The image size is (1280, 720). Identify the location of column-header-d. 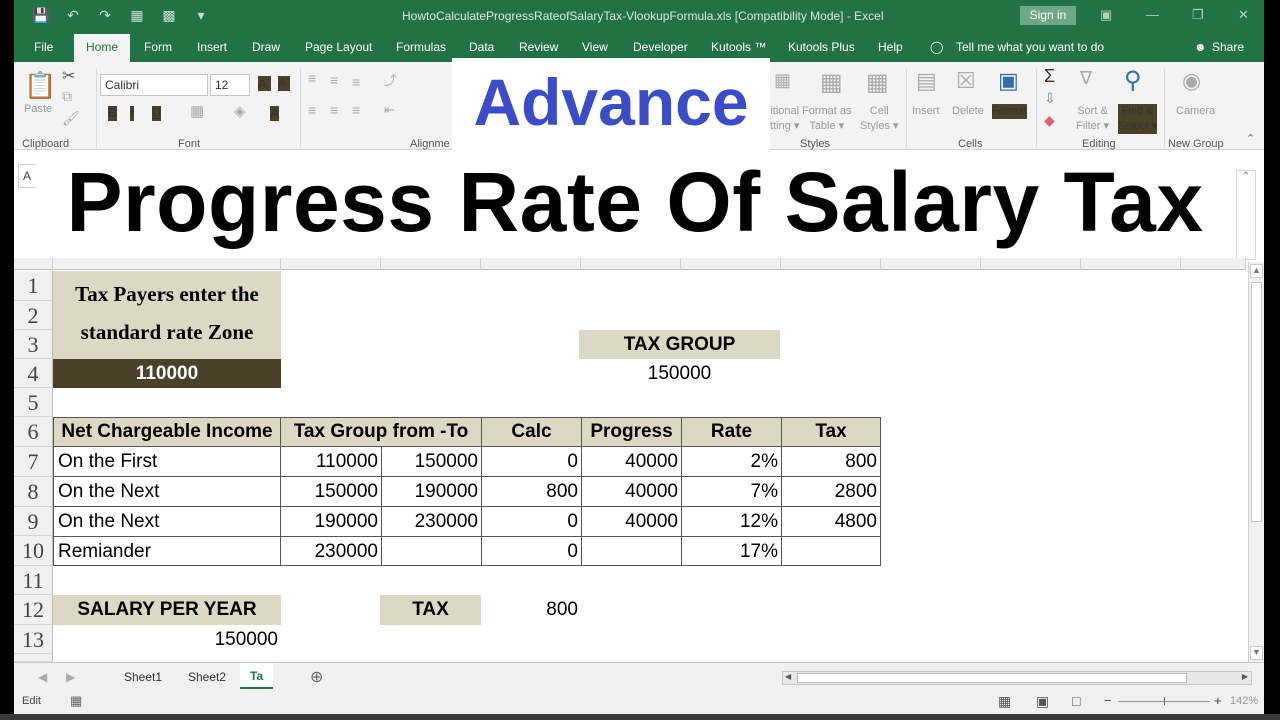
(531, 264).